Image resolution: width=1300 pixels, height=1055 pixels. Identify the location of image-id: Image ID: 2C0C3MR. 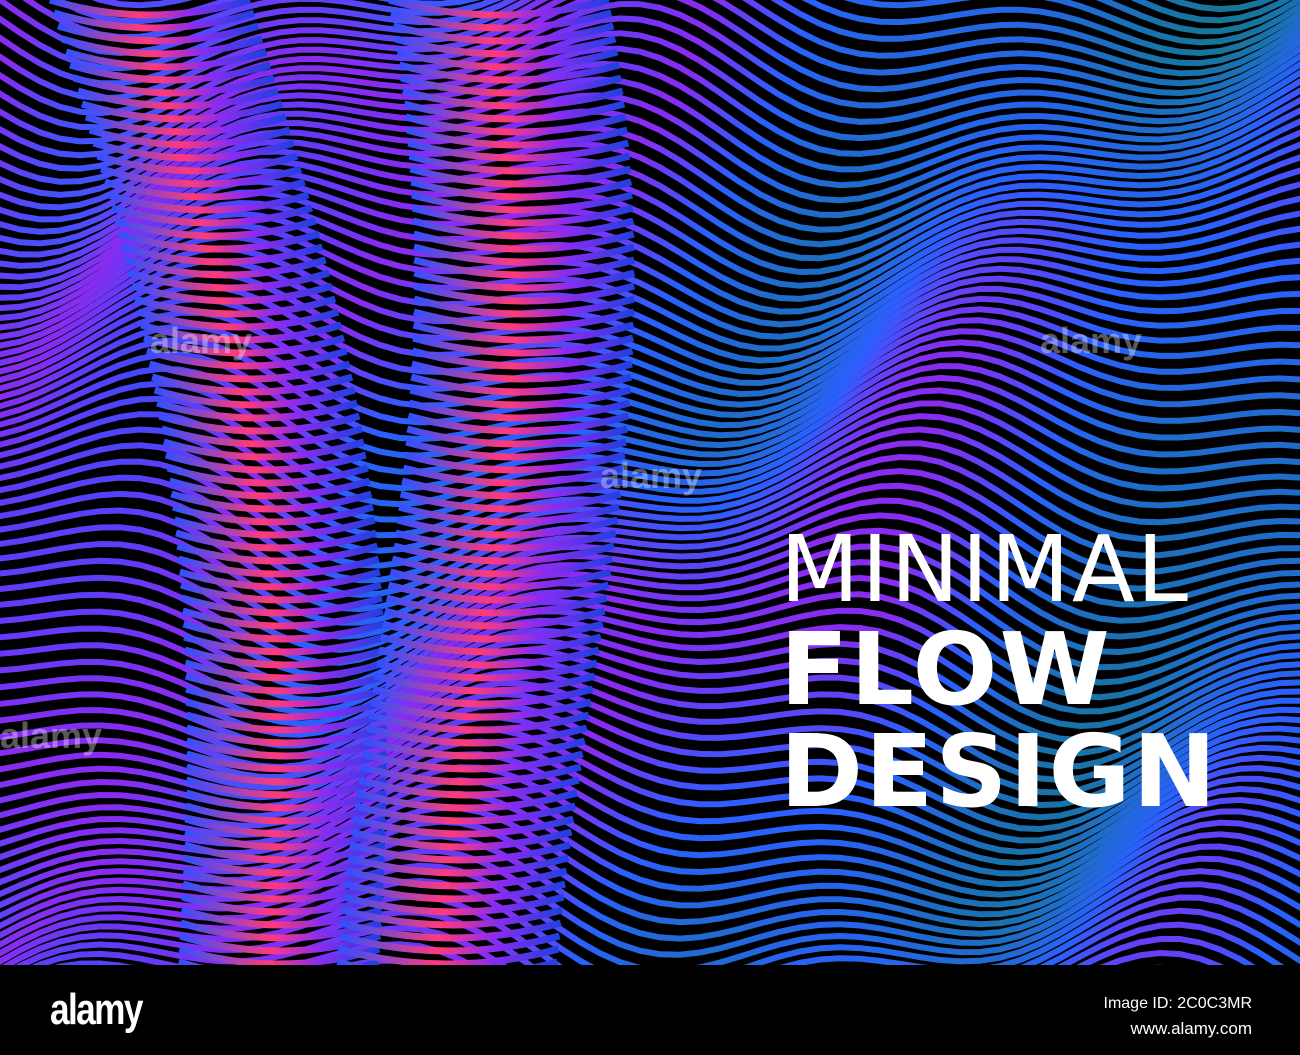
(1178, 1003).